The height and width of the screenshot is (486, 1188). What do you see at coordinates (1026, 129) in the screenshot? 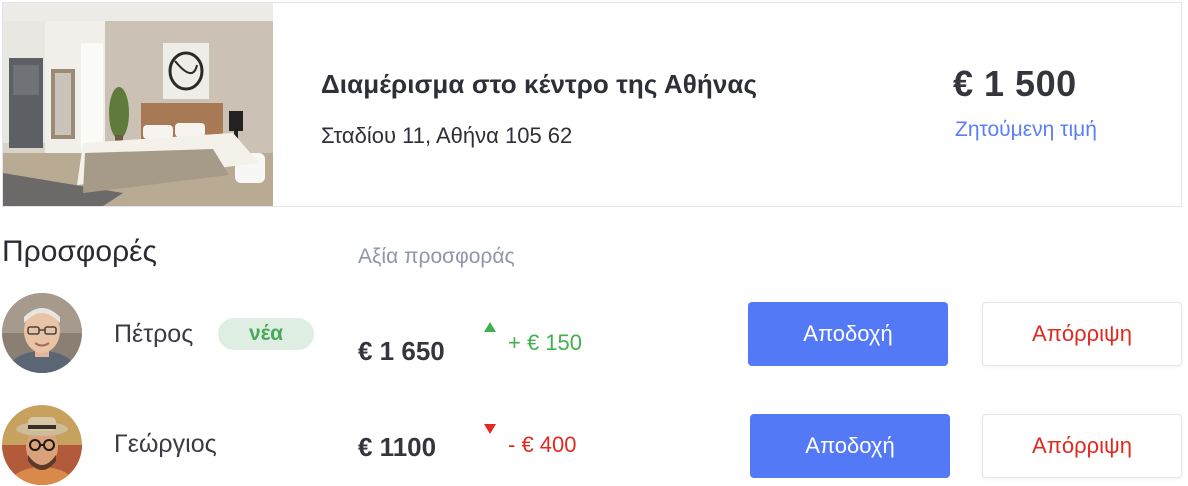
I see `asking-price-label: Ζητούμενη τιμή` at bounding box center [1026, 129].